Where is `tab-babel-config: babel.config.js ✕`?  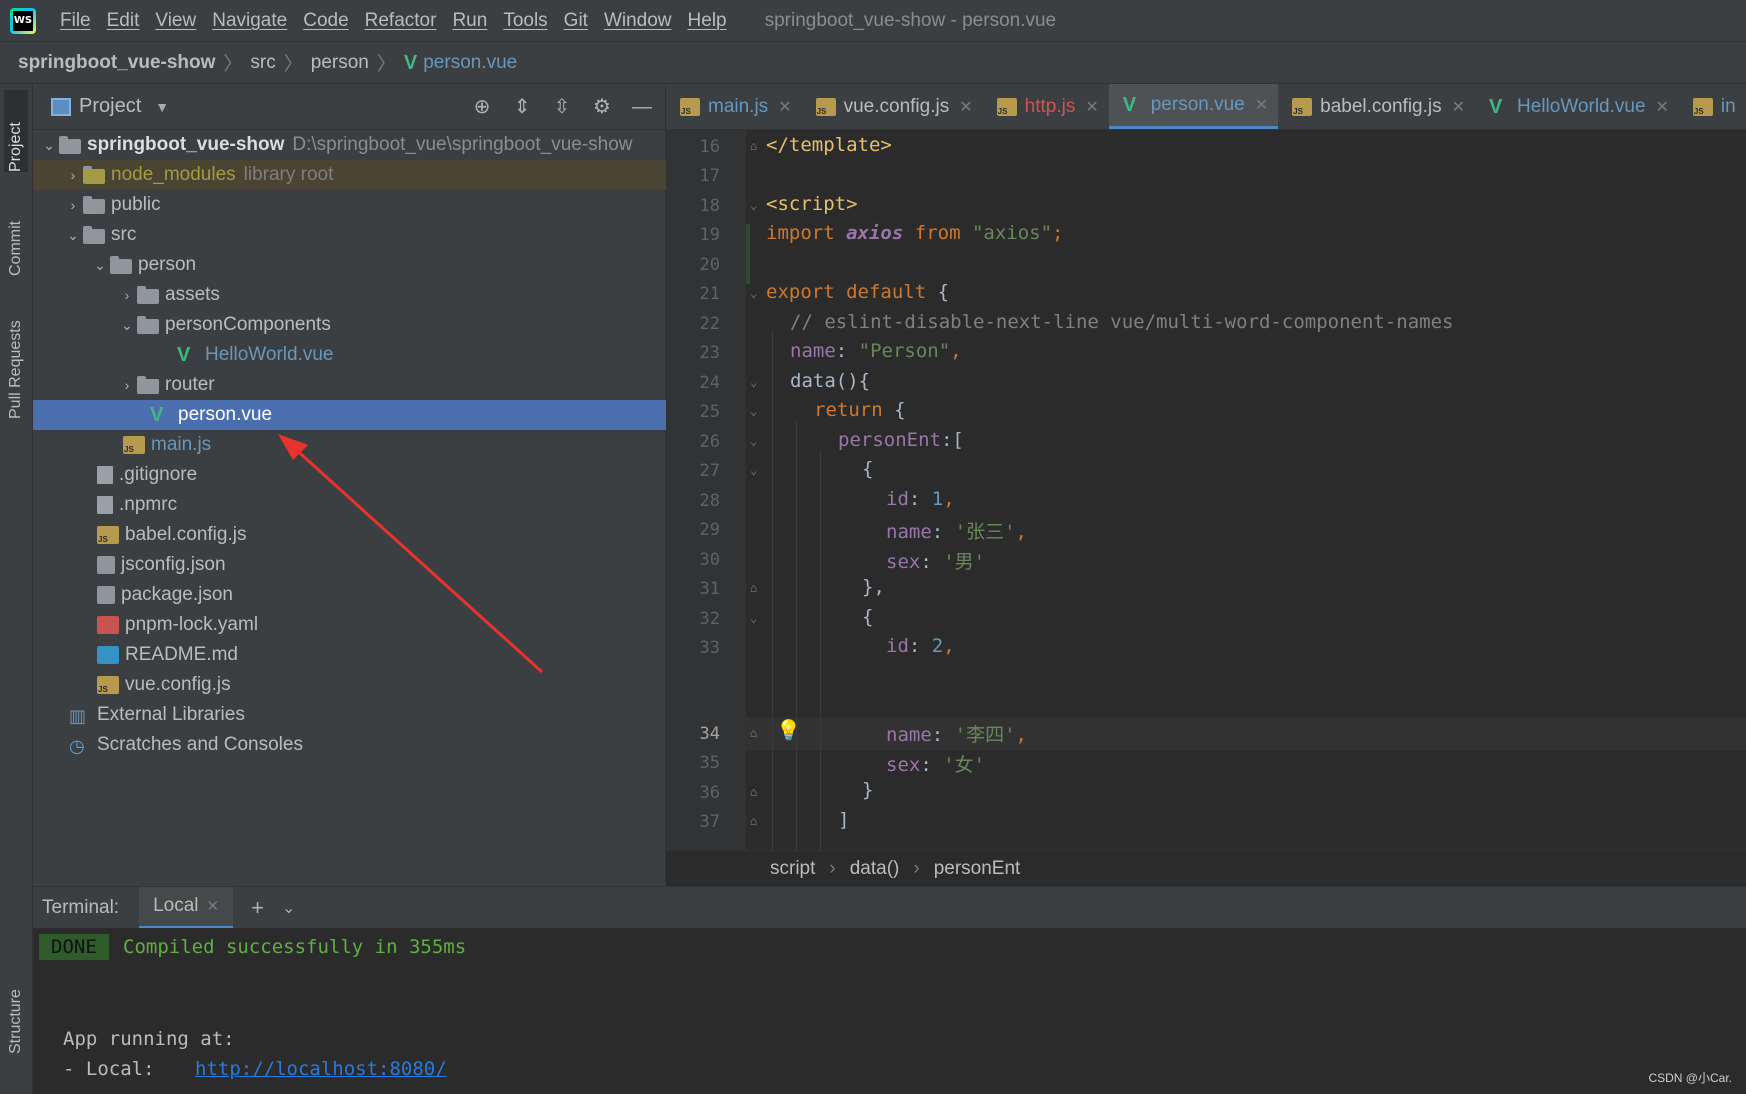 tab-babel-config: babel.config.js ✕ is located at coordinates (1376, 106).